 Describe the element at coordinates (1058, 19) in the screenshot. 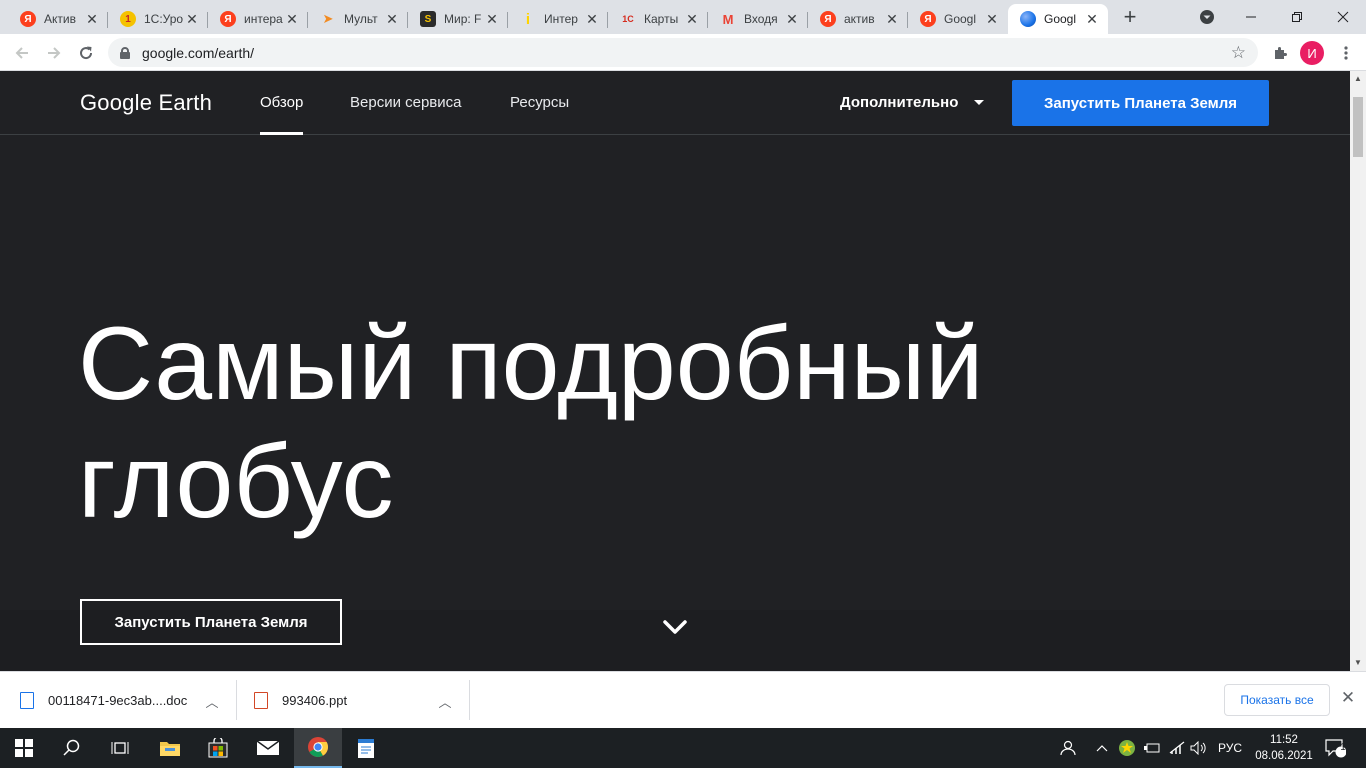

I see `browser-tab-active: Googl ✕` at that location.